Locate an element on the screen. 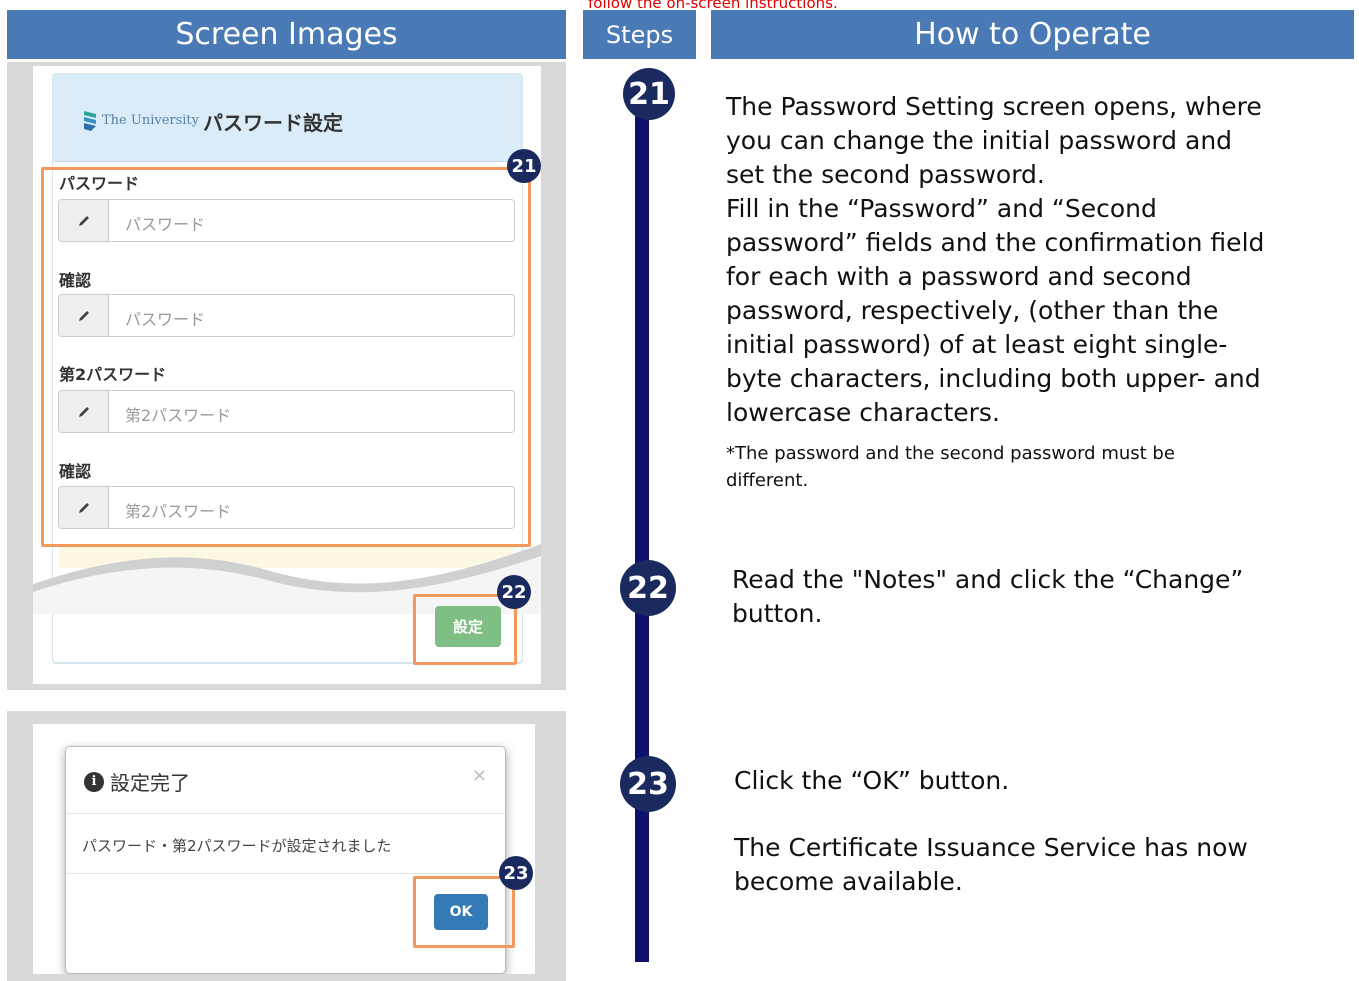 This screenshot has width=1359, height=981. steps-header: Steps is located at coordinates (639, 34).